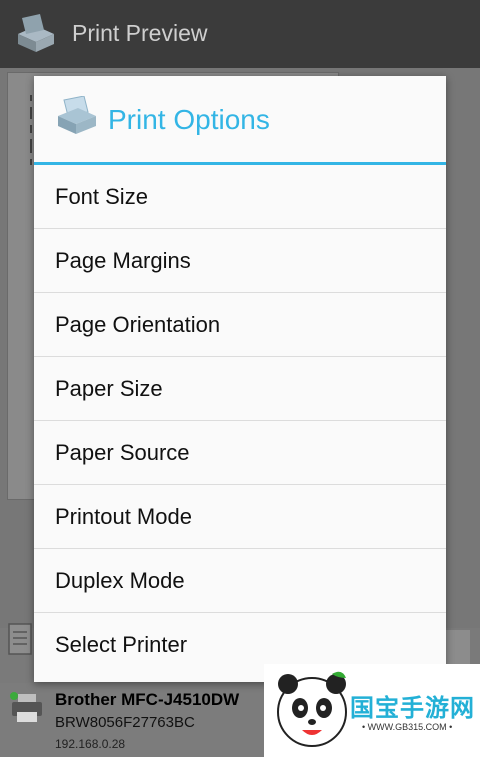  What do you see at coordinates (240, 261) in the screenshot?
I see `option-page-margins: Page Margins` at bounding box center [240, 261].